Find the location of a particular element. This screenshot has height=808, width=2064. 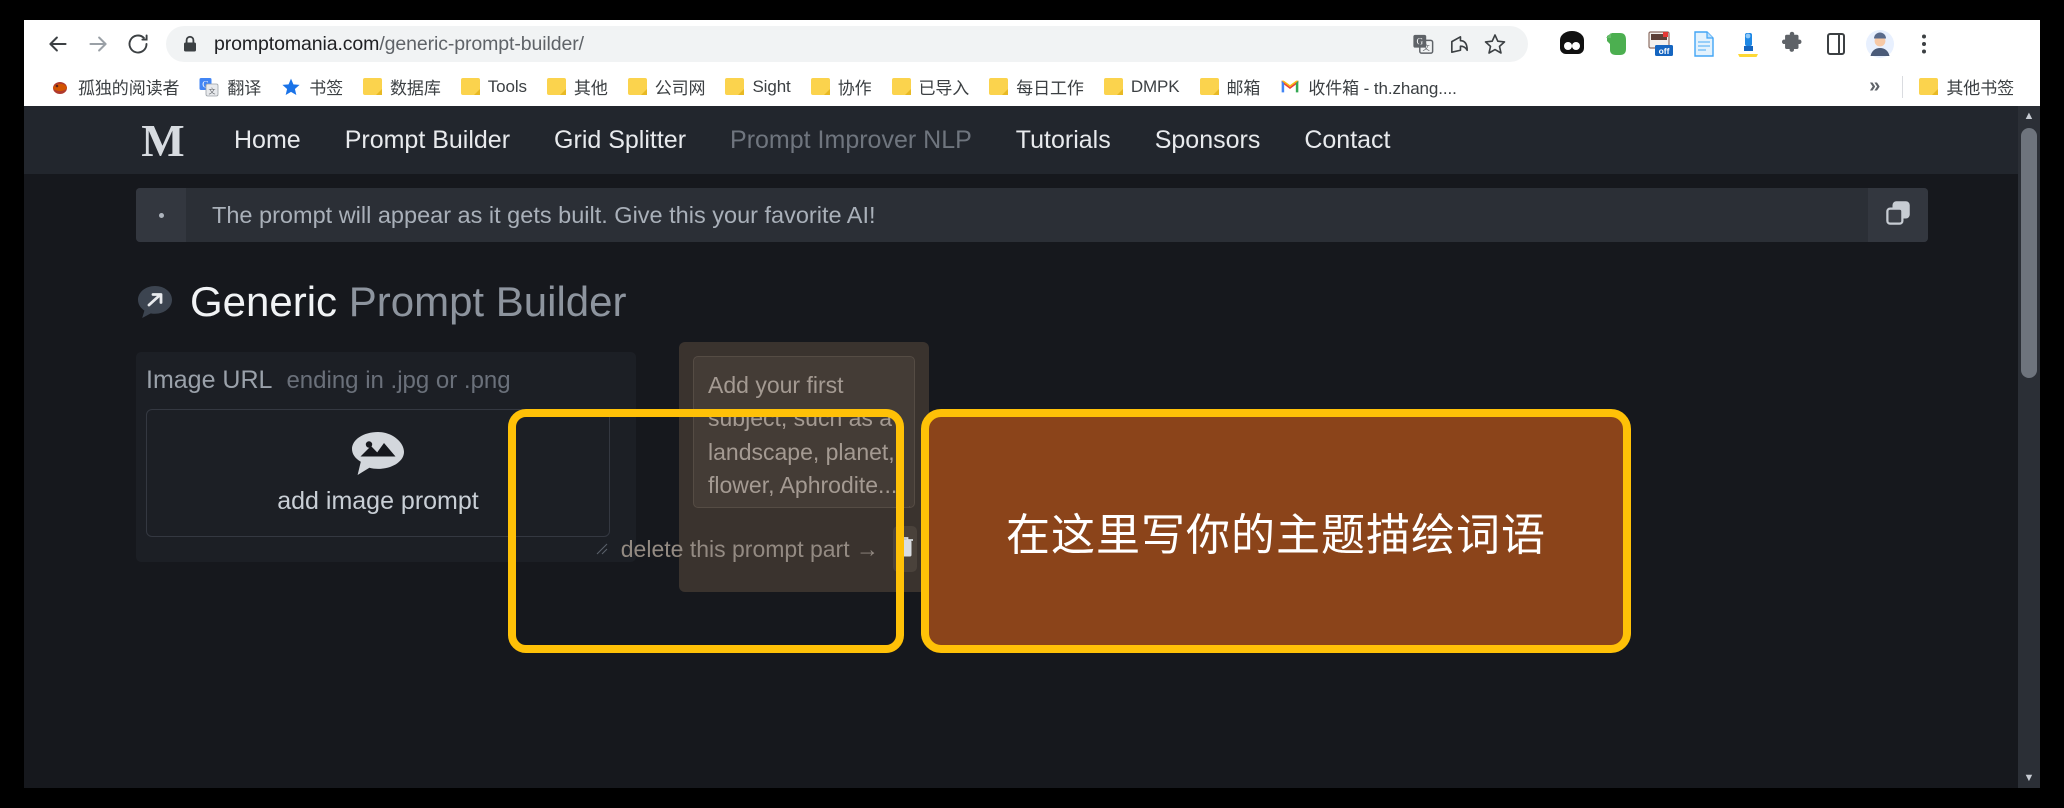

bookmark-item: 公司网 is located at coordinates (667, 86).